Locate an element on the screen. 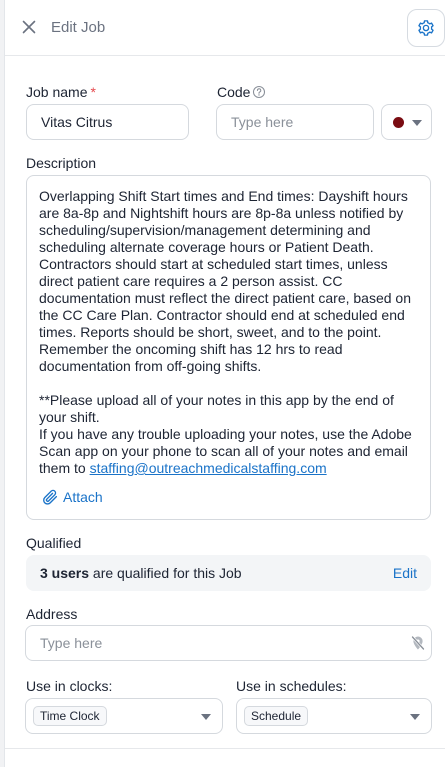 The height and width of the screenshot is (767, 445). close-icon is located at coordinates (29, 27).